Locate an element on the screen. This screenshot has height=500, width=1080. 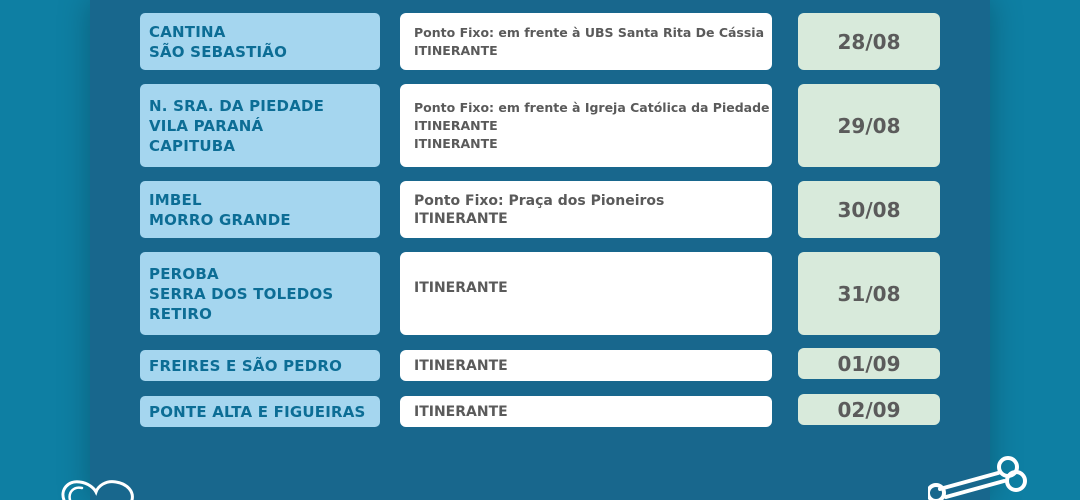
date-cell: 31/08 is located at coordinates (869, 293).